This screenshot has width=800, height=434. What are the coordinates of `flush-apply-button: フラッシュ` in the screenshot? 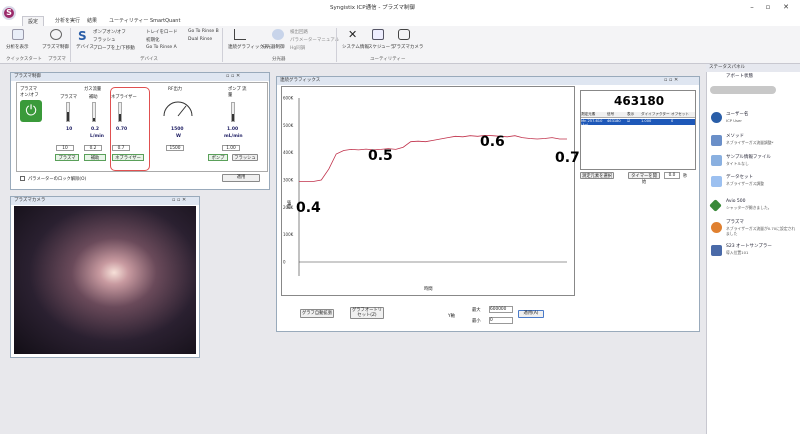 It's located at (245, 157).